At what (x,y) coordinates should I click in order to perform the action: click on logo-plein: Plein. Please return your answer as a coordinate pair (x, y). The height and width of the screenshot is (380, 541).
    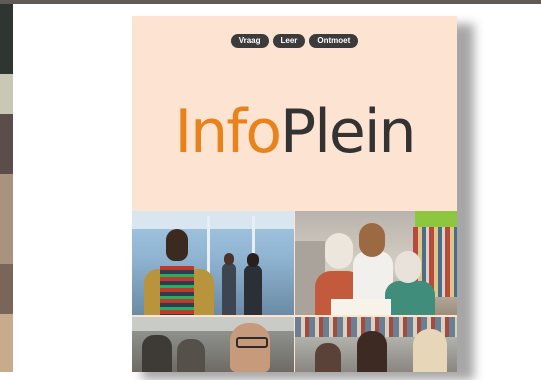
    Looking at the image, I should click on (348, 132).